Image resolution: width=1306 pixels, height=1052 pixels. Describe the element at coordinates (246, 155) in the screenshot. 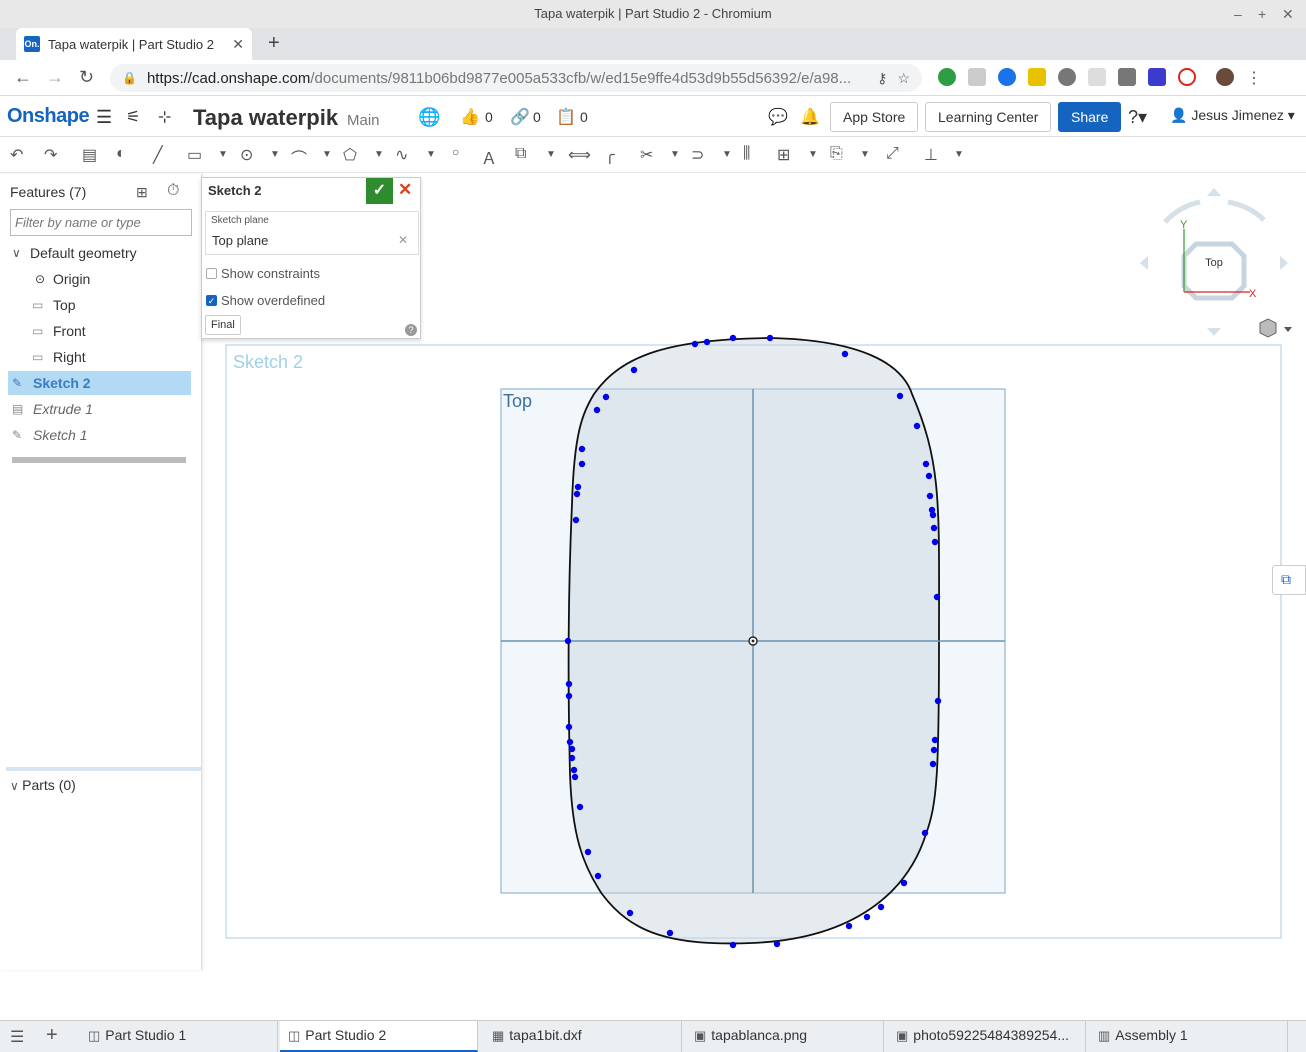

I see `circle-tool-icon: ⊙` at that location.